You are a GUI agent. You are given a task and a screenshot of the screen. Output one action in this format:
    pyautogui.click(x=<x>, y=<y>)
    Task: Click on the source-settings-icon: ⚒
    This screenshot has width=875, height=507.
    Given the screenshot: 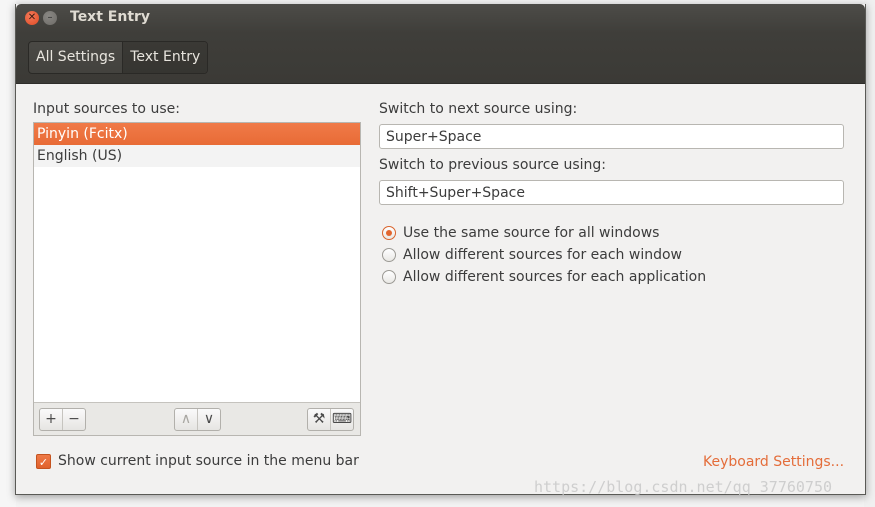 What is the action you would take?
    pyautogui.click(x=319, y=419)
    